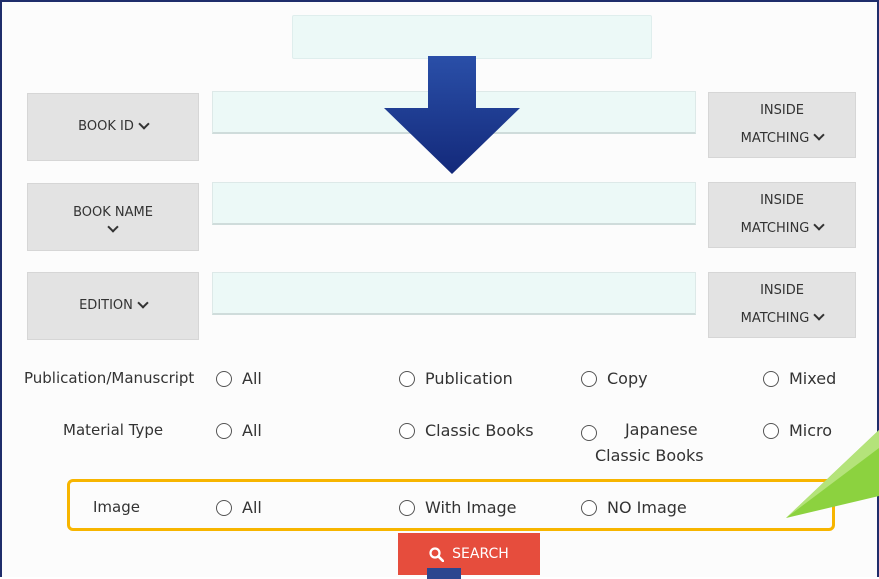  I want to click on material-type-label: Material Type, so click(113, 430).